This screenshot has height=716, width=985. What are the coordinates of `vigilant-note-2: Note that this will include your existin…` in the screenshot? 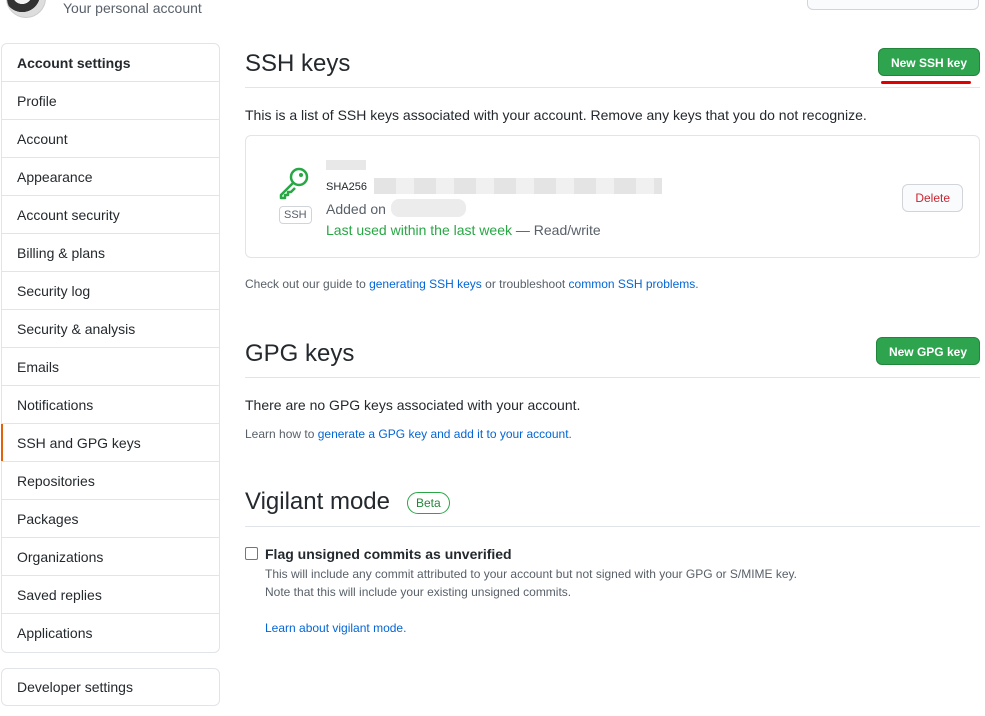 It's located at (418, 592).